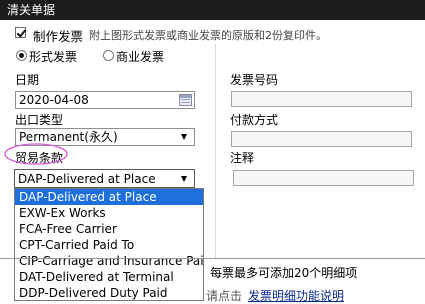 This screenshot has height=304, width=425. Describe the element at coordinates (140, 57) in the screenshot. I see `commercial-invoice-label: 商业发票` at that location.